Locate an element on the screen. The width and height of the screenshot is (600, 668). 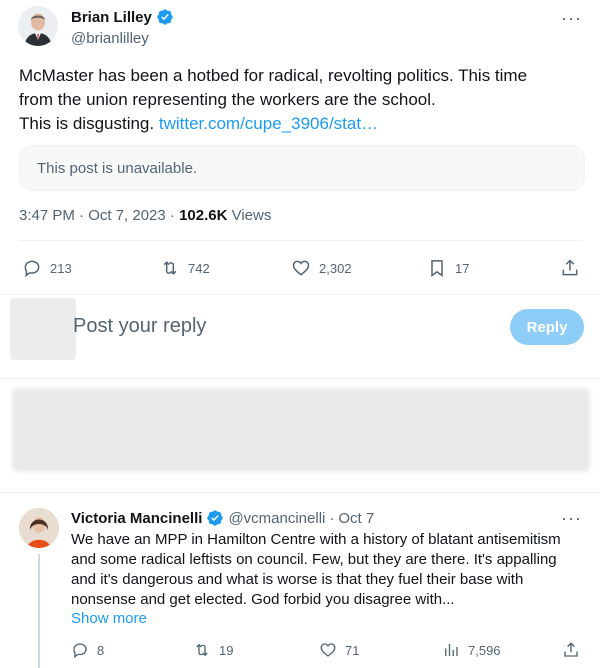
retweet-button: 742 is located at coordinates (185, 268).